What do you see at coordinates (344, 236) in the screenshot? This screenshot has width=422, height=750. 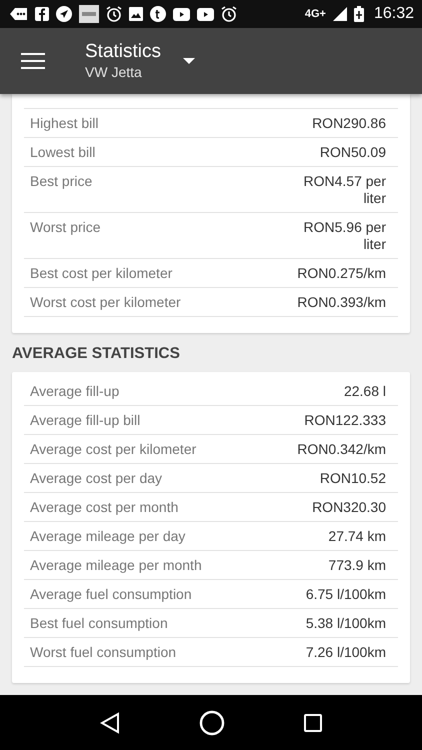 I see `stat-value: RON5.96 per liter` at bounding box center [344, 236].